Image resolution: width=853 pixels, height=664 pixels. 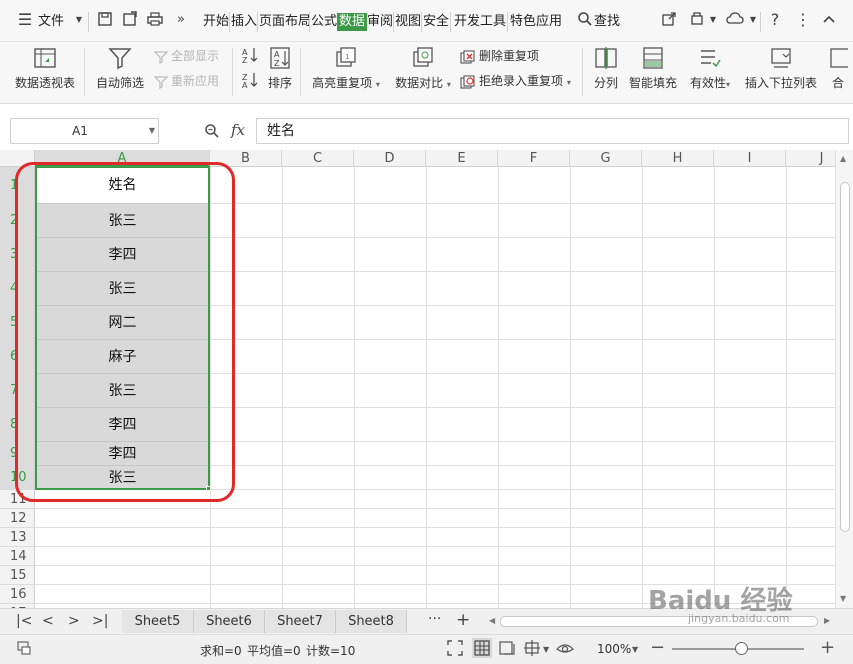 What do you see at coordinates (492, 620) in the screenshot?
I see `scroll-left-icon: ◀` at bounding box center [492, 620].